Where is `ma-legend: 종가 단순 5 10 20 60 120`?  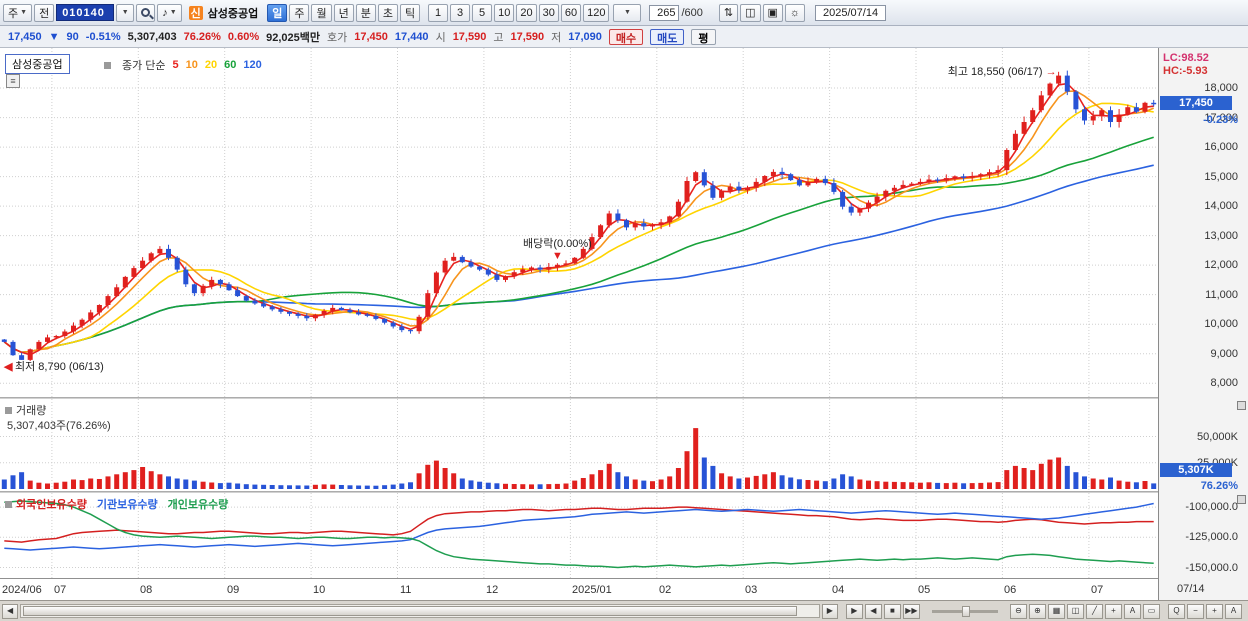
ma-legend: 종가 단순 5 10 20 60 120 is located at coordinates (183, 65).